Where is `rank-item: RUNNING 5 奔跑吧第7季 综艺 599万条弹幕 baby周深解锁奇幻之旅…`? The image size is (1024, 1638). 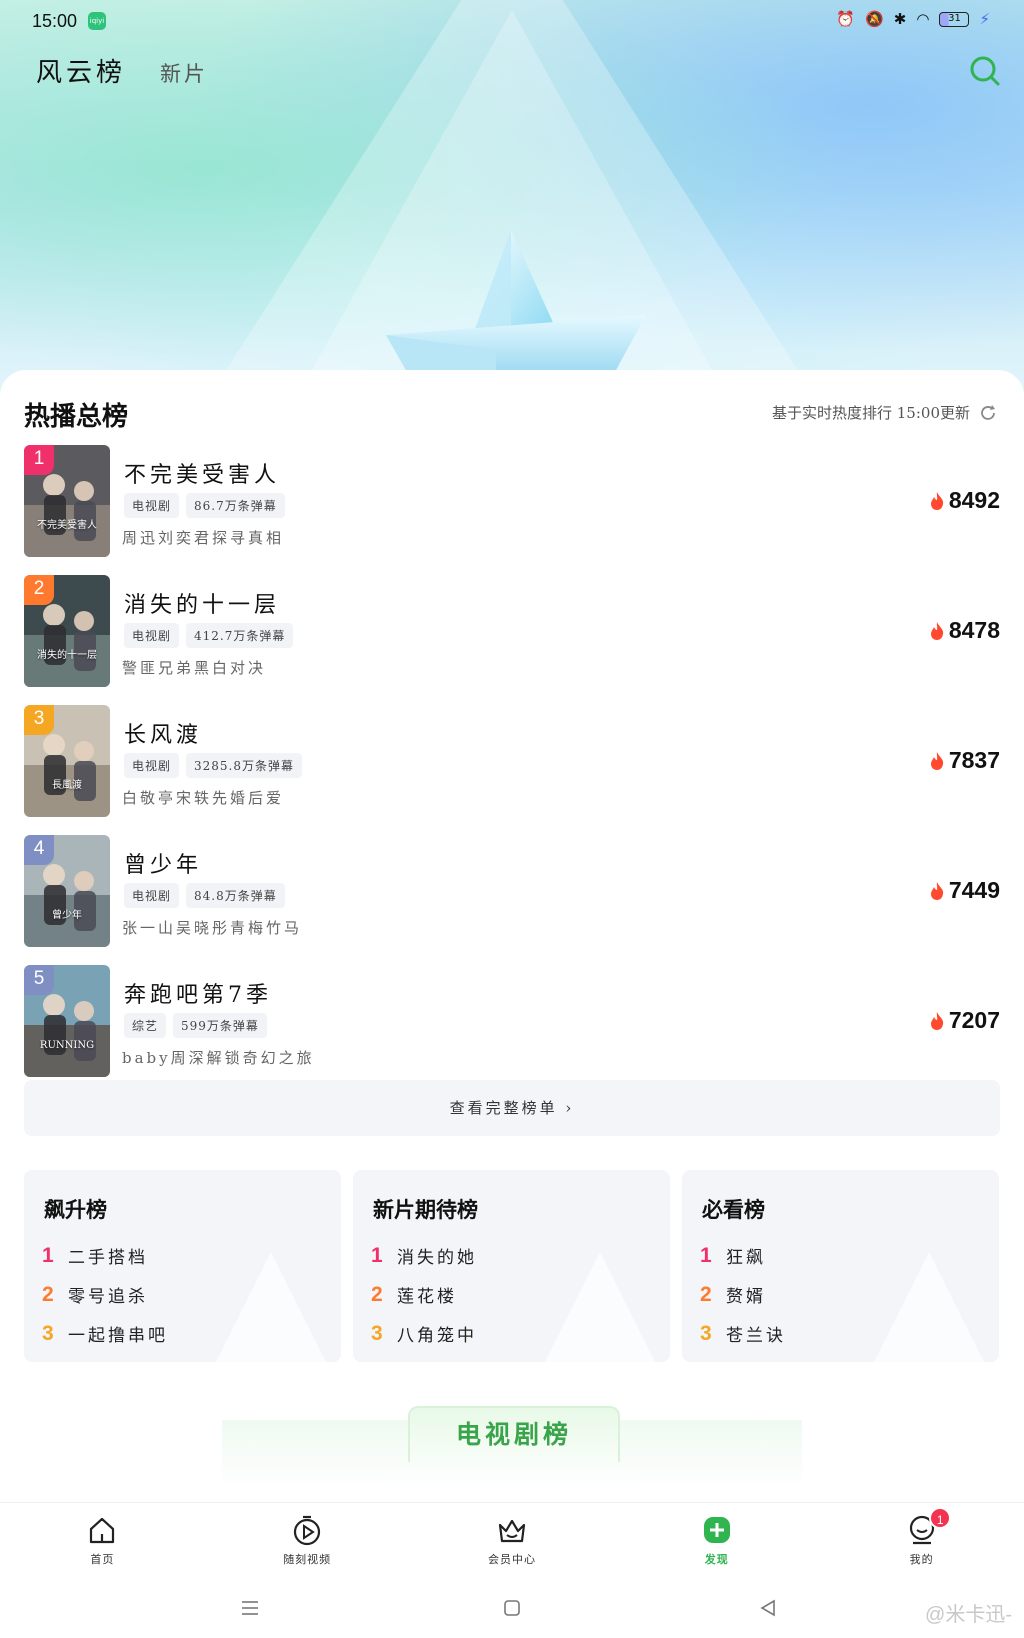
rank-item: RUNNING 5 奔跑吧第7季 综艺 599万条弹幕 baby周深解锁奇幻之旅… is located at coordinates (512, 1030).